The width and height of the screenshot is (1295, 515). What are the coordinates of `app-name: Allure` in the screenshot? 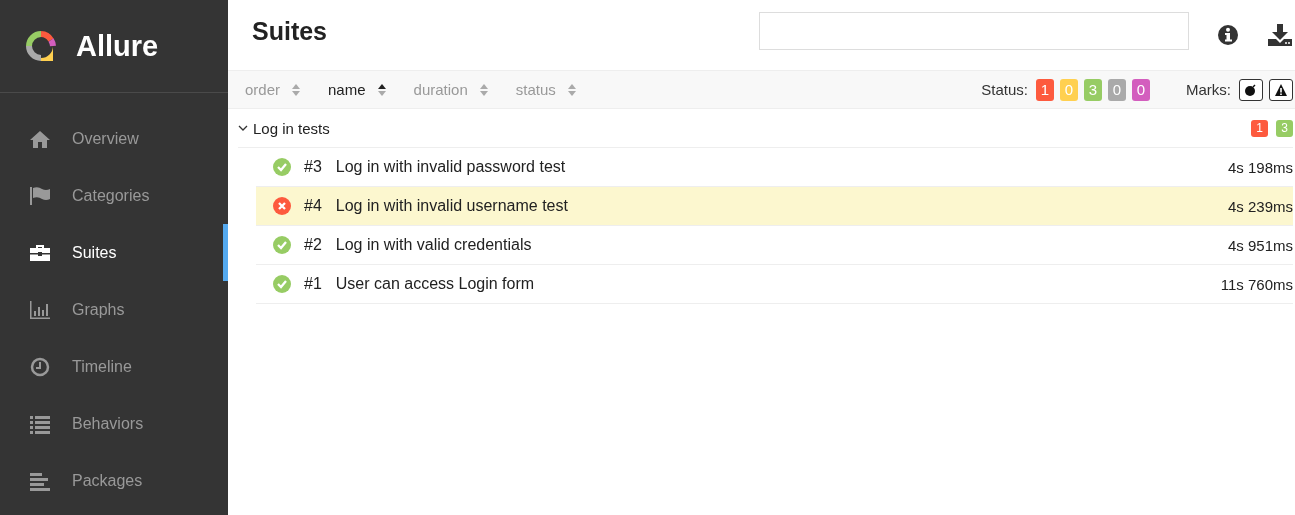 It's located at (117, 46).